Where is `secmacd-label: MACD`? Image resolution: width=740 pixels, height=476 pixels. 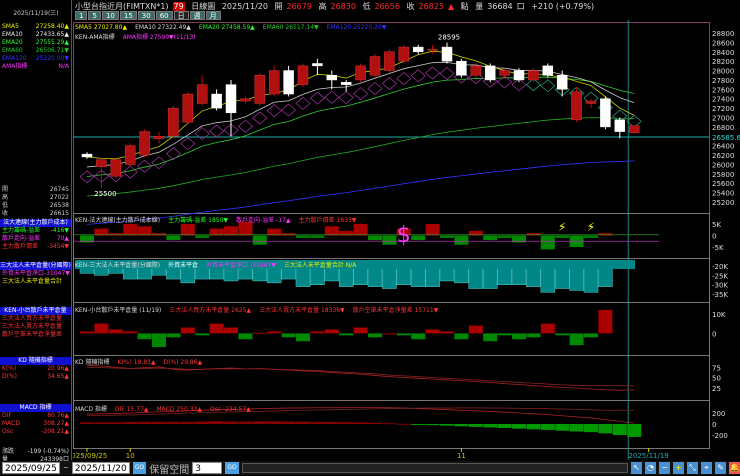 secmacd-label: MACD is located at coordinates (11, 423).